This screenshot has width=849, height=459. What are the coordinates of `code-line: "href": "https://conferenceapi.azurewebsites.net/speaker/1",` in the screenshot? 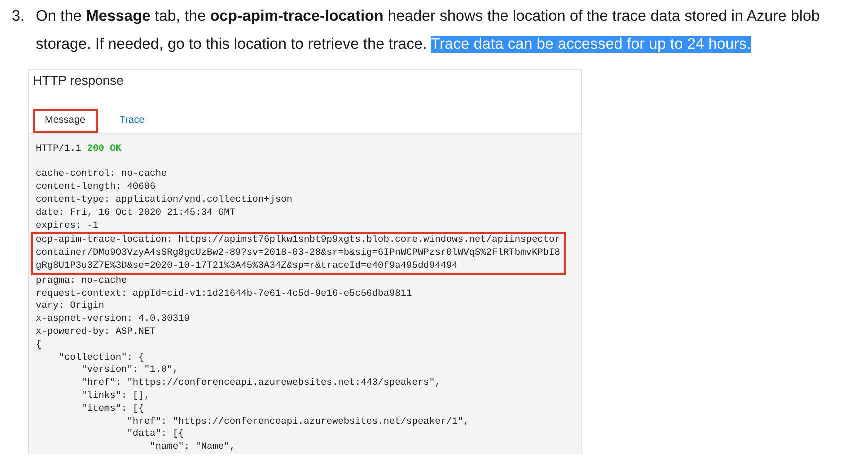 It's located at (298, 422).